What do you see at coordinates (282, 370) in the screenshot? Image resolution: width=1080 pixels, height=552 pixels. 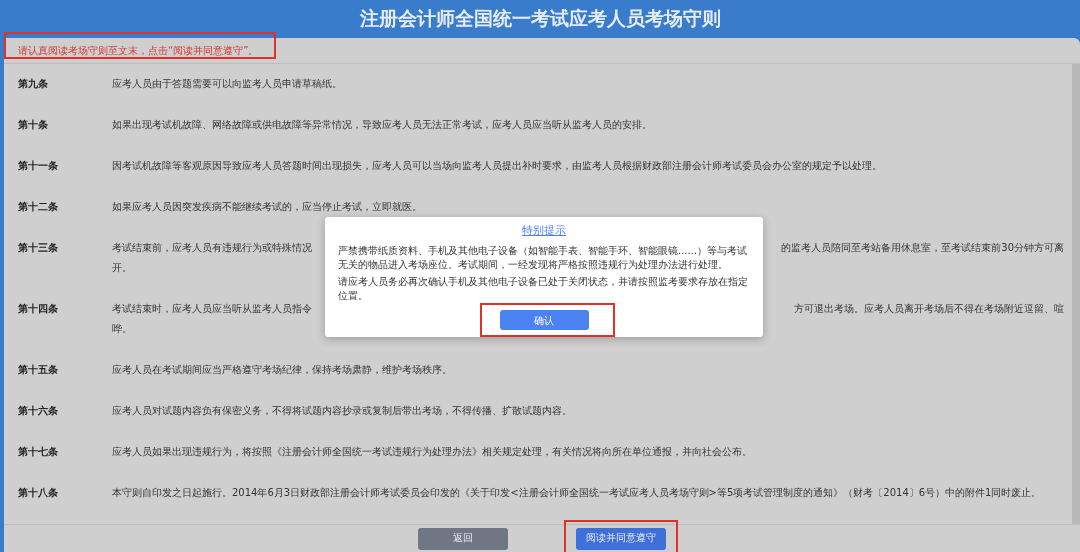 I see `article-text: 应考人员在考试期间应当严格遵守考场纪律，保持考场肃静，维护考场秩序。` at bounding box center [282, 370].